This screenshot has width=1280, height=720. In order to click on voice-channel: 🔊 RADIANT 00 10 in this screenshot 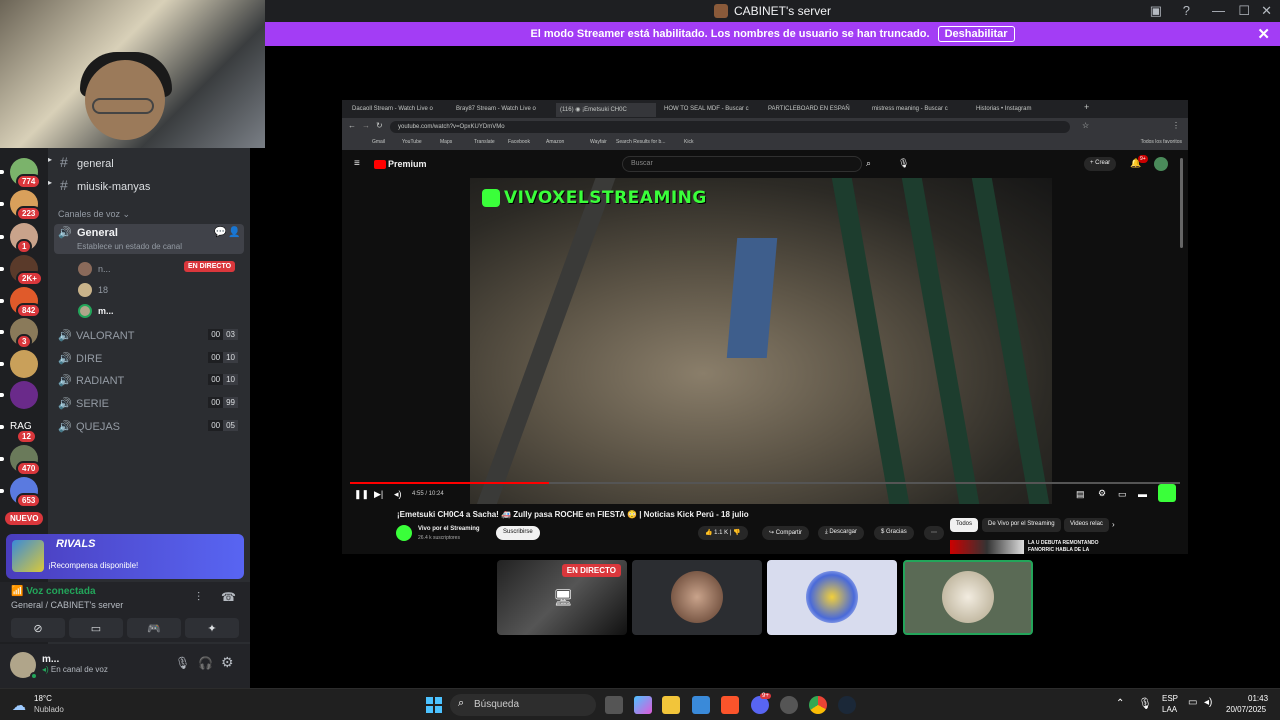, I will do `click(148, 380)`.